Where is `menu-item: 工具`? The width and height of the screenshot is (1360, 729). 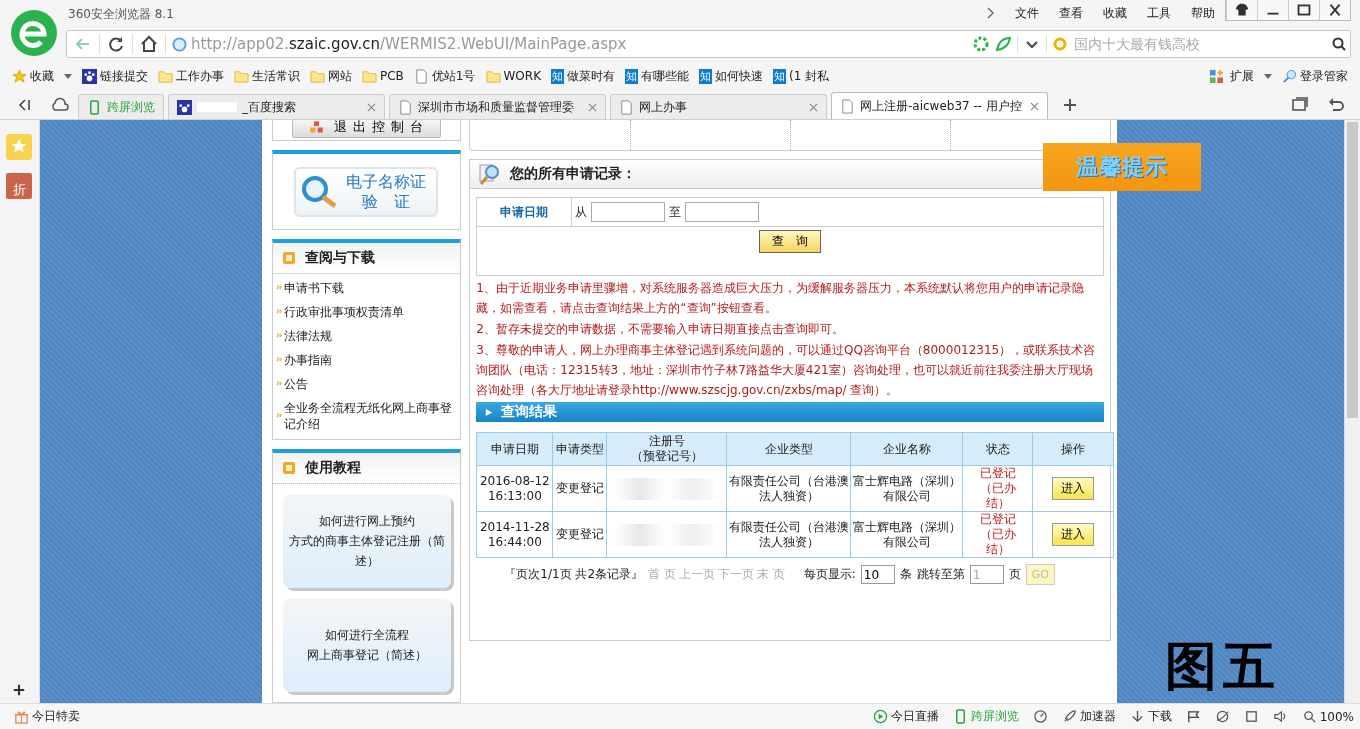
menu-item: 工具 is located at coordinates (1159, 13).